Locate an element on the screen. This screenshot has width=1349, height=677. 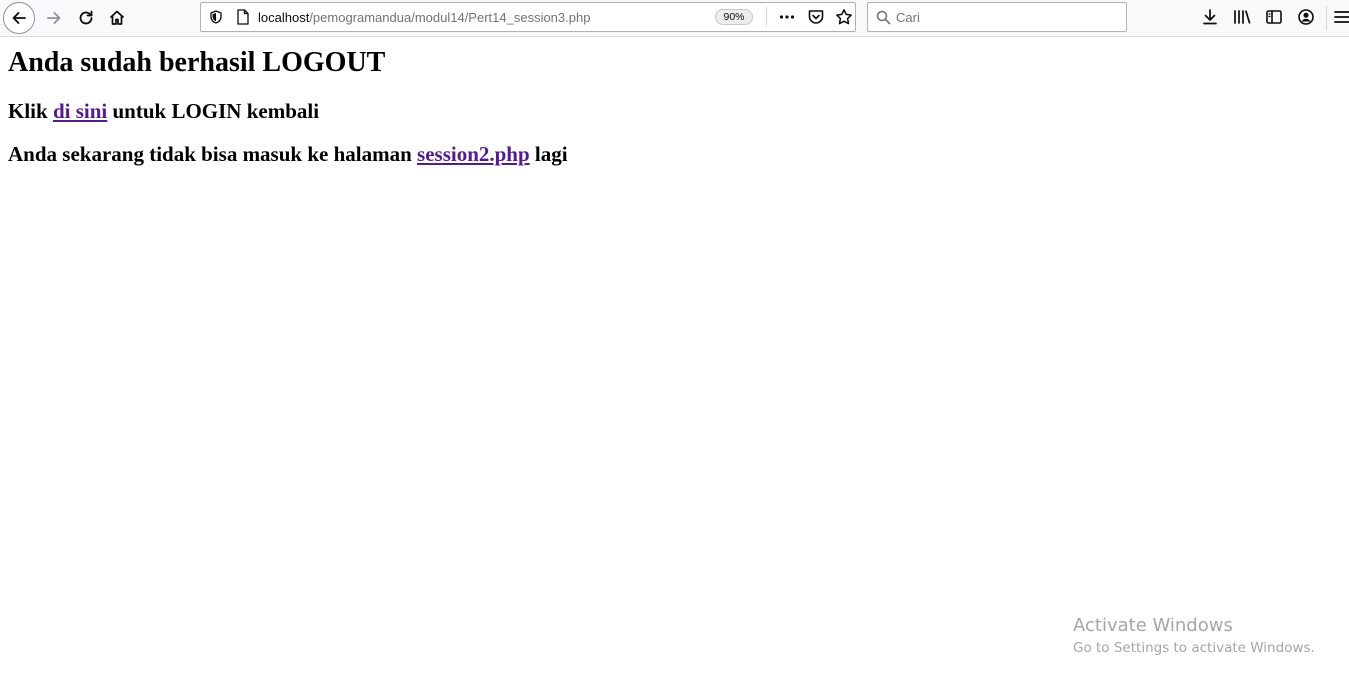
pocket-icon is located at coordinates (816, 17).